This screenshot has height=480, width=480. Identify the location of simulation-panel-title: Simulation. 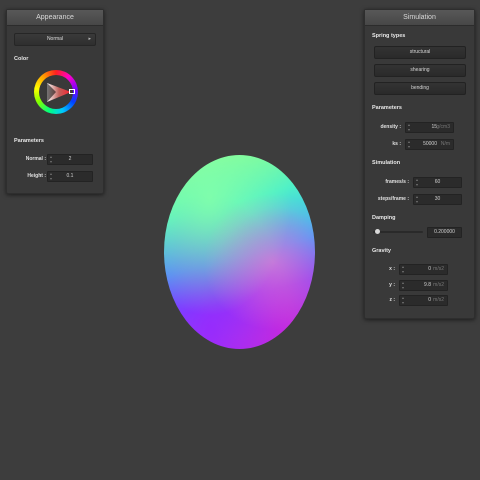
(419, 18).